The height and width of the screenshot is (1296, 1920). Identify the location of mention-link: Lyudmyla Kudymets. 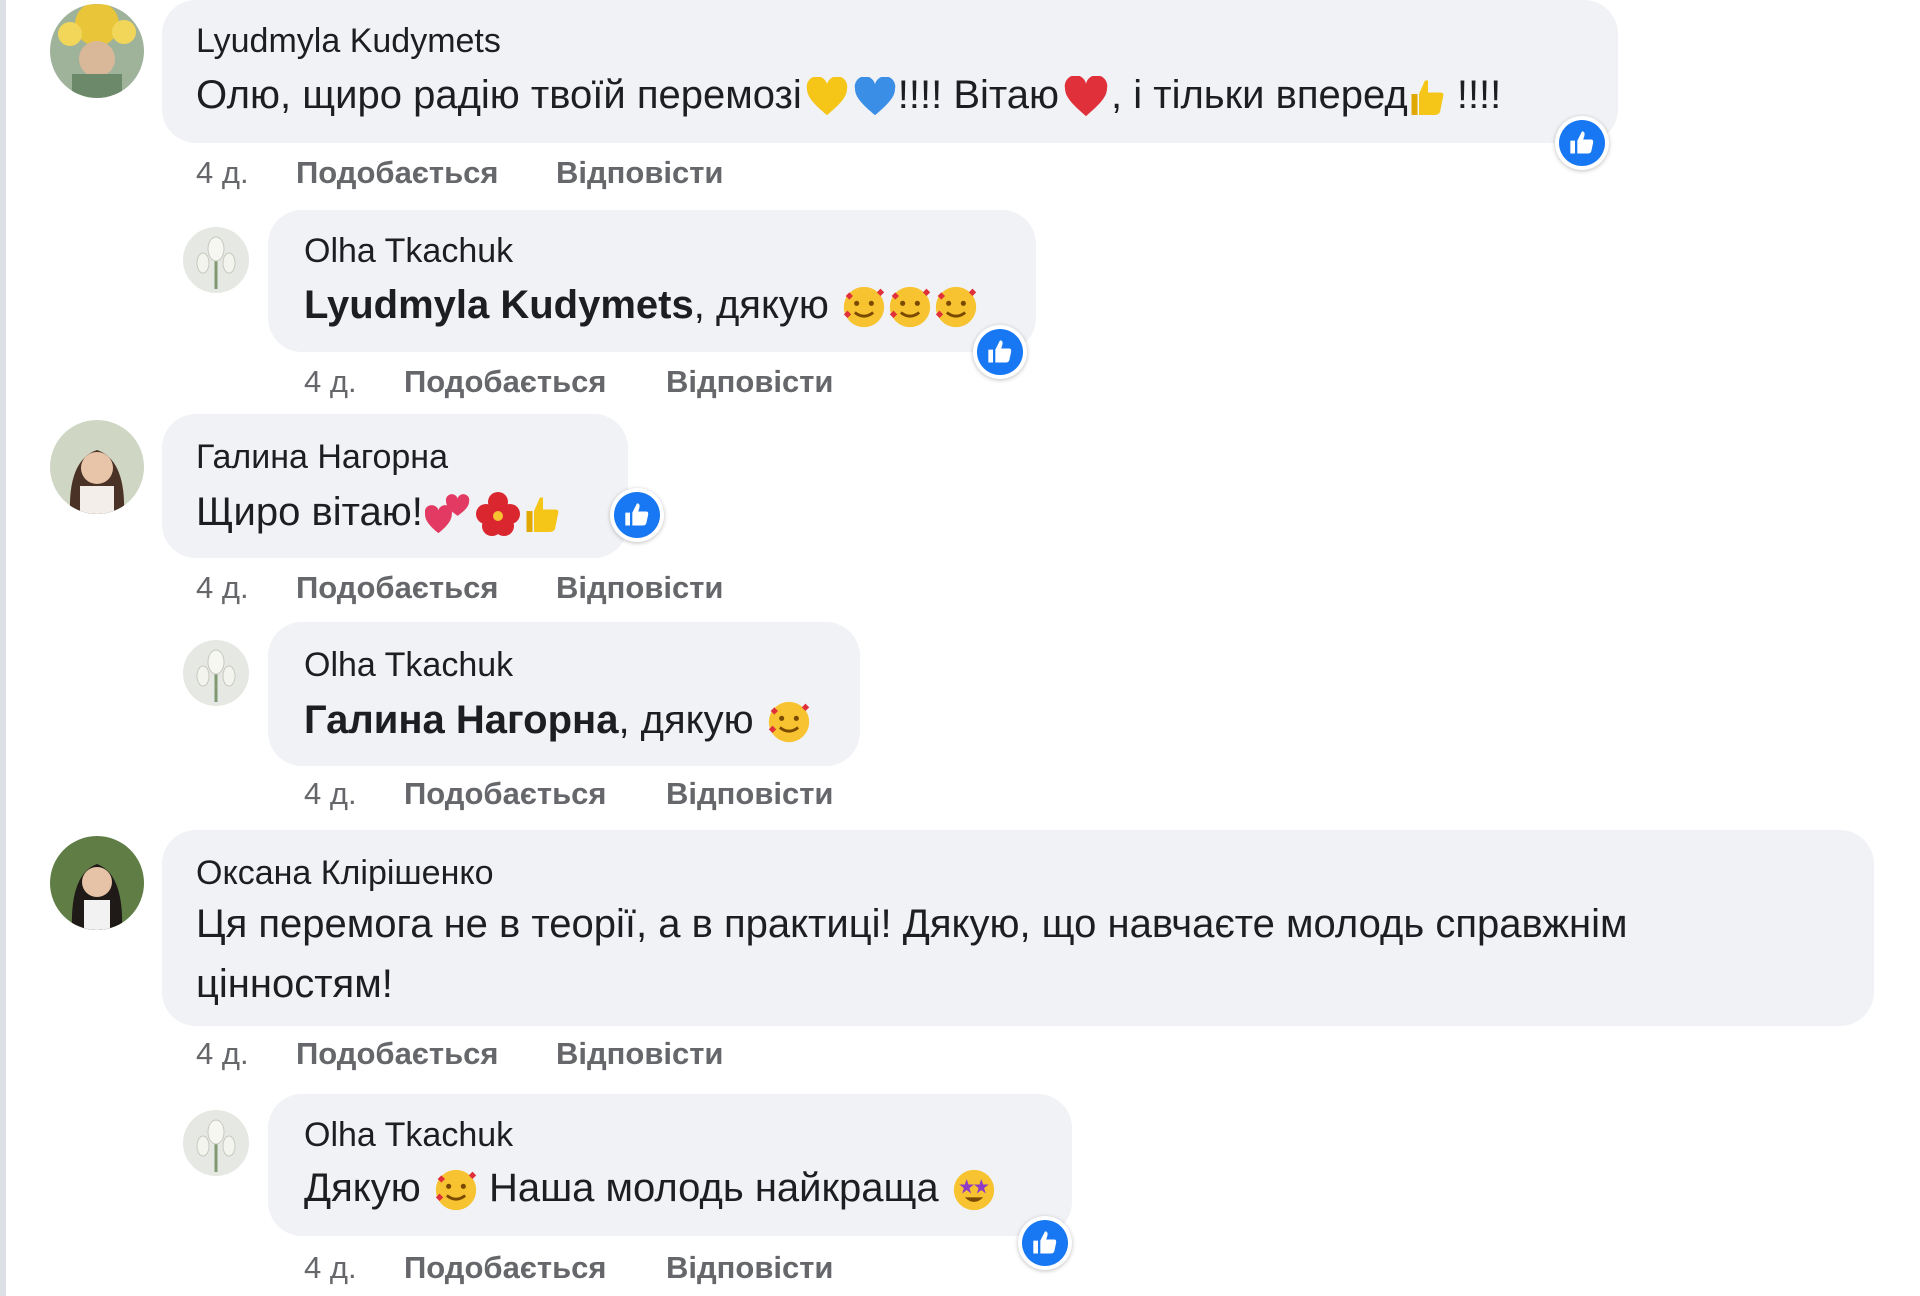
(499, 305).